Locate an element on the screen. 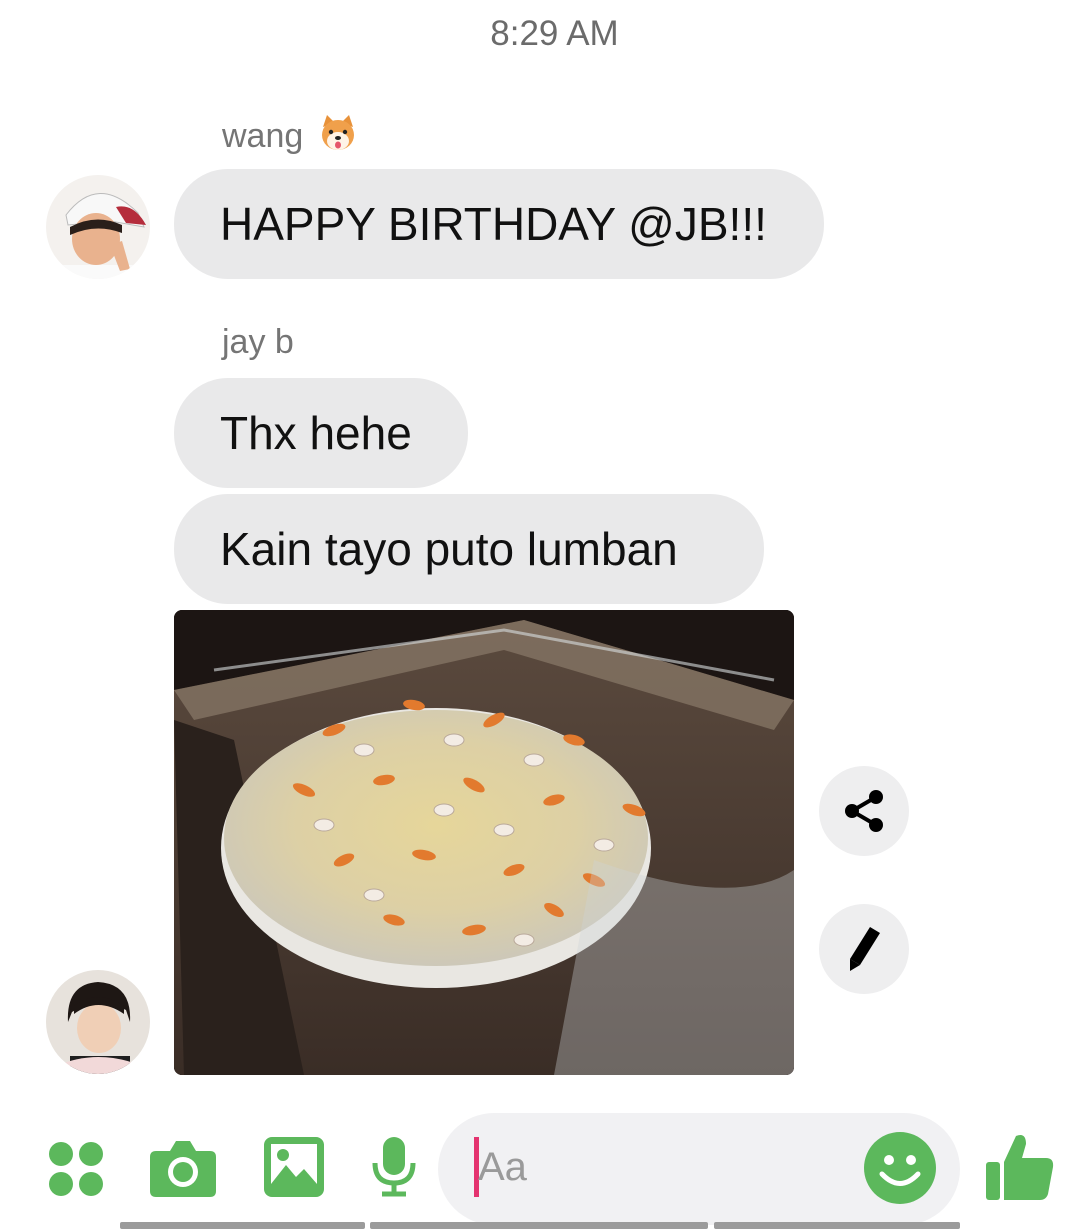 Image resolution: width=1079 pixels, height=1232 pixels. avatar-jay-b is located at coordinates (98, 1022).